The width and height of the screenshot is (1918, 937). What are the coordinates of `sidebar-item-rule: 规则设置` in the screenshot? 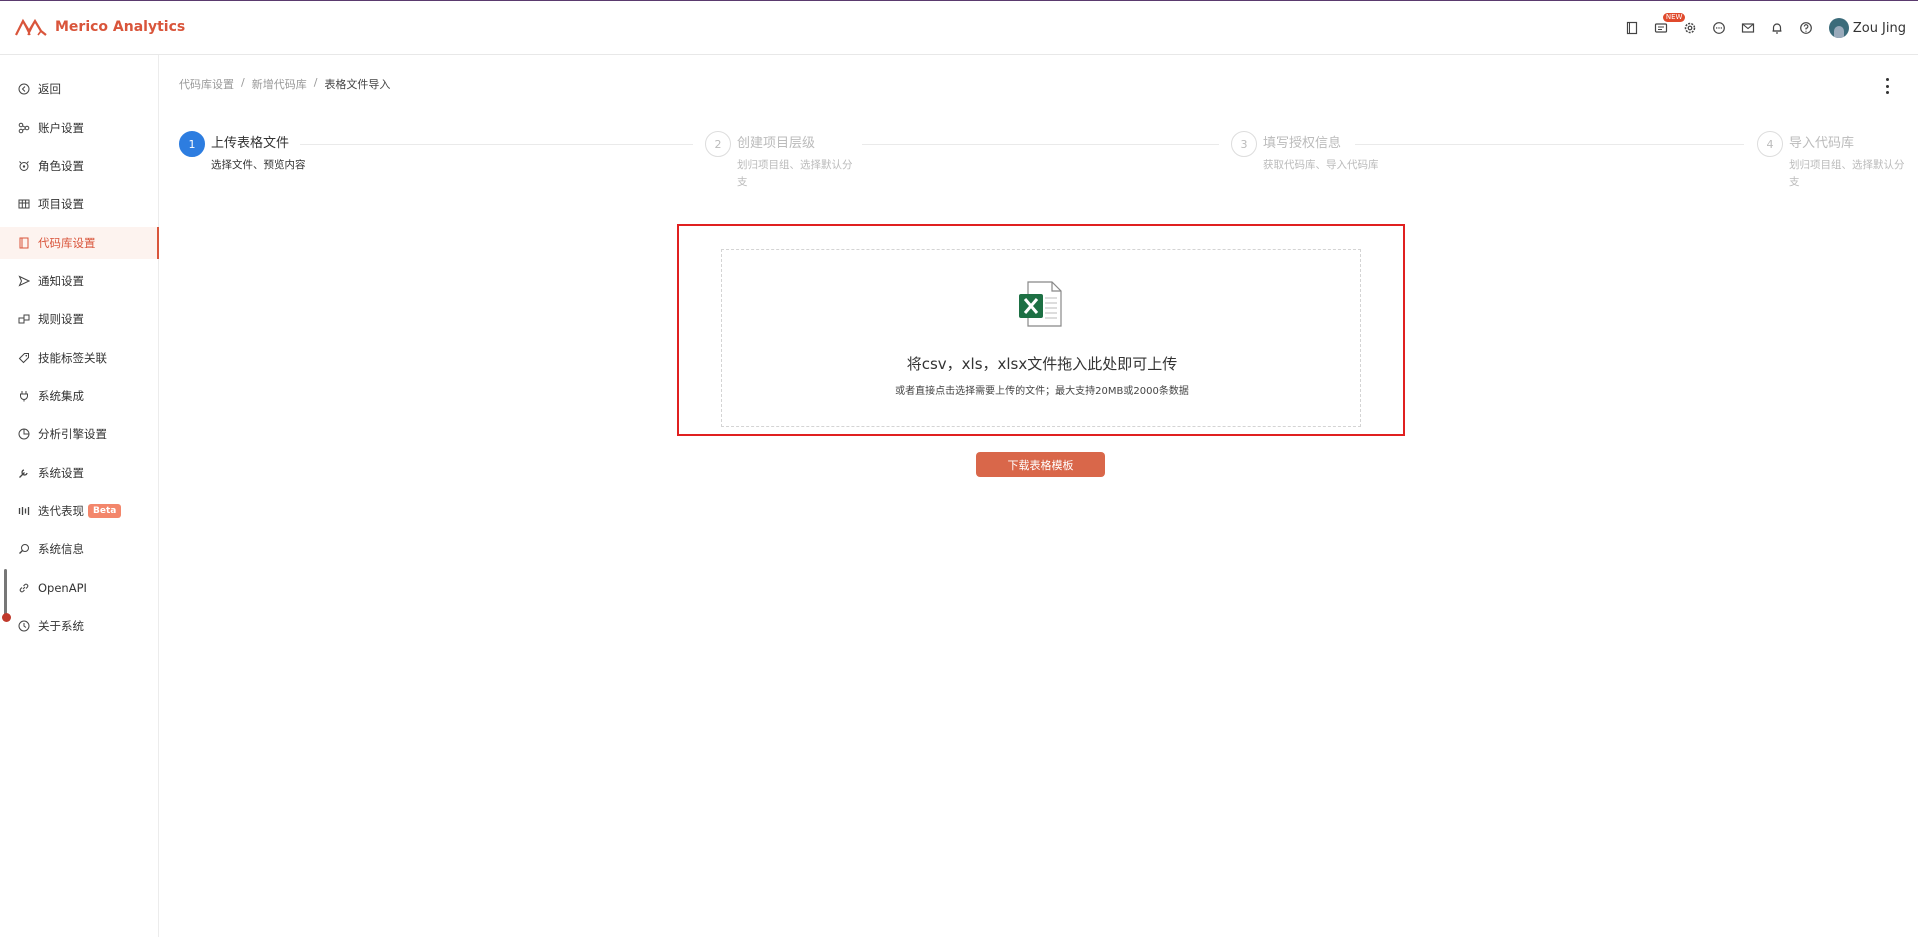 It's located at (79, 319).